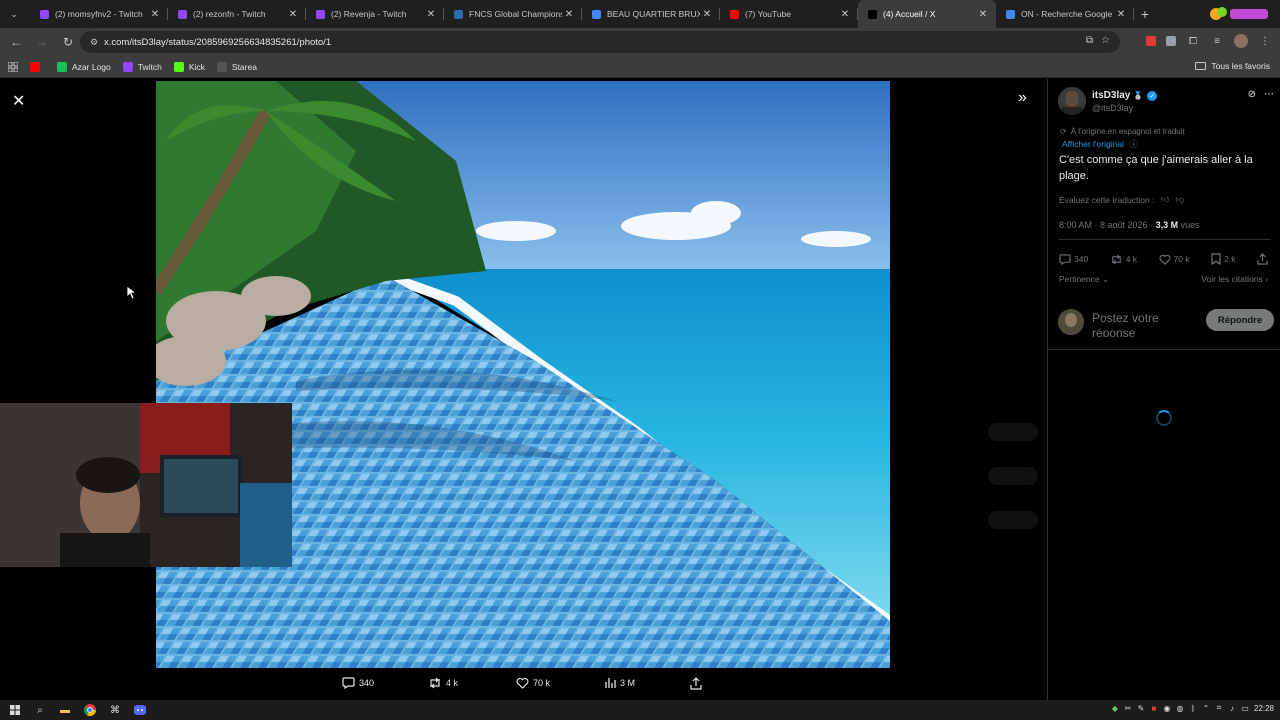 Image resolution: width=1280 pixels, height=720 pixels. I want to click on browser-tab: (7) YouTube ✕, so click(789, 14).